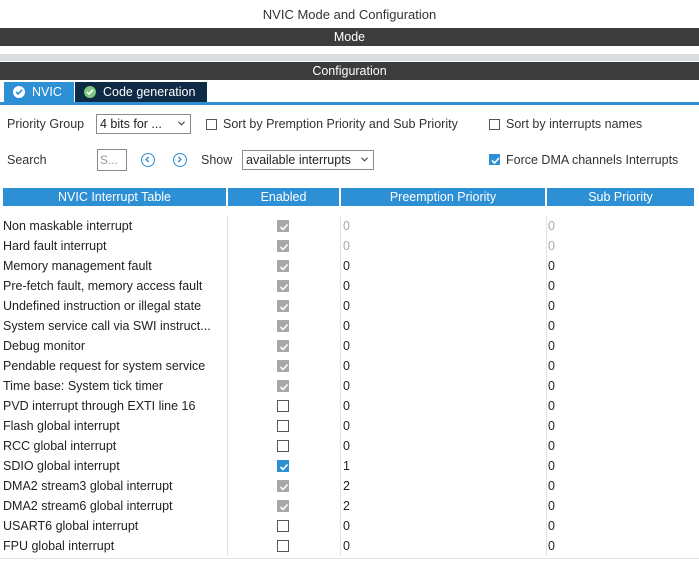 This screenshot has height=564, width=699. I want to click on table-row: Pendable request for system service 0 0, so click(349, 366).